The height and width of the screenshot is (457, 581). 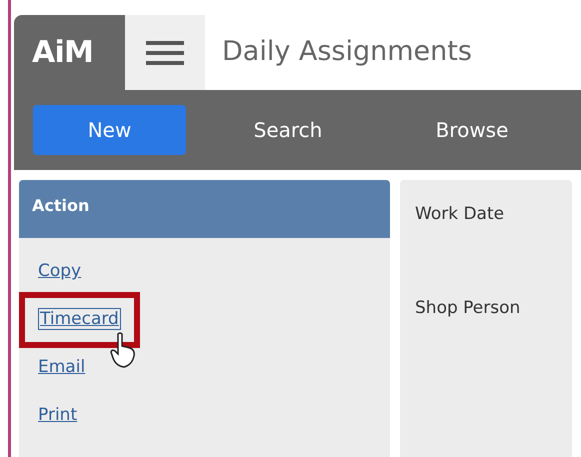 What do you see at coordinates (58, 272) in the screenshot?
I see `action-link: Copy` at bounding box center [58, 272].